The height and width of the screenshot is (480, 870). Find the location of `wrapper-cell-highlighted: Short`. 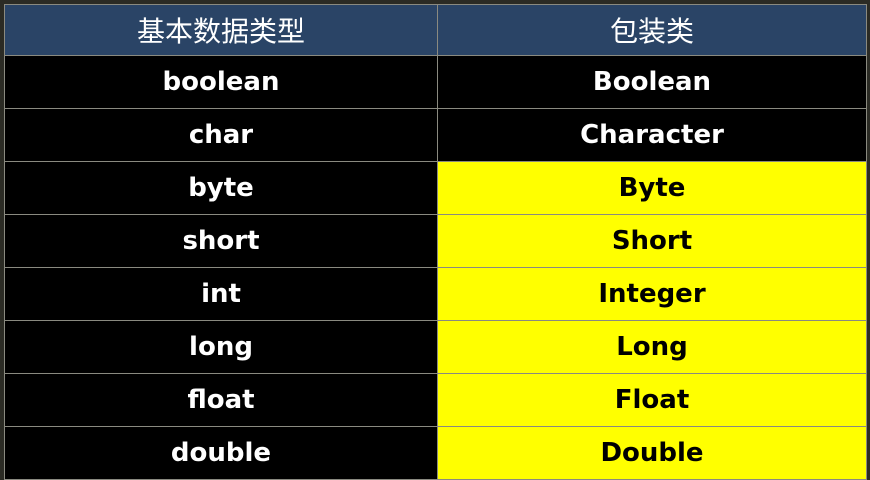

wrapper-cell-highlighted: Short is located at coordinates (652, 241).